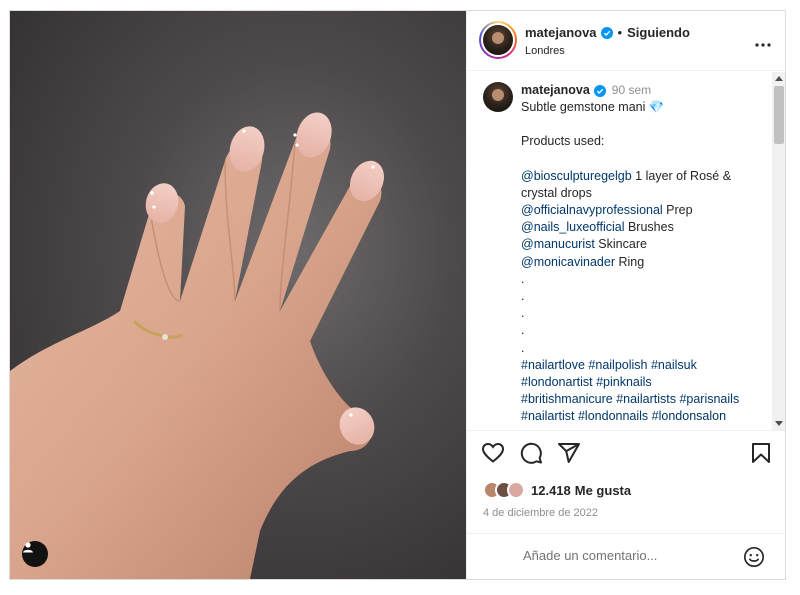 The height and width of the screenshot is (595, 800). I want to click on caption-username: matejanova, so click(555, 90).